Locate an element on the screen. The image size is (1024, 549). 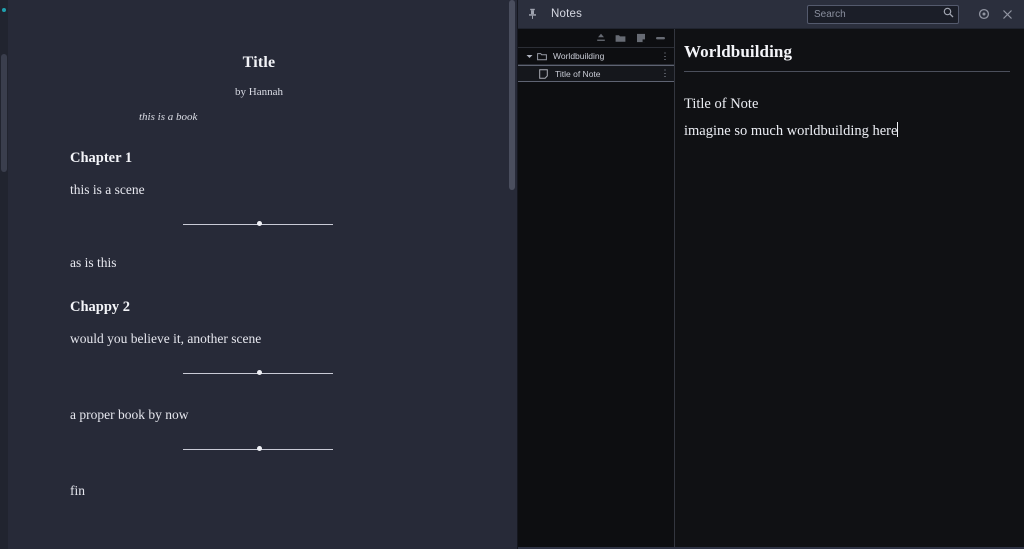
note-text-line-2: imagine so much worldbuilding here is located at coordinates (791, 131).